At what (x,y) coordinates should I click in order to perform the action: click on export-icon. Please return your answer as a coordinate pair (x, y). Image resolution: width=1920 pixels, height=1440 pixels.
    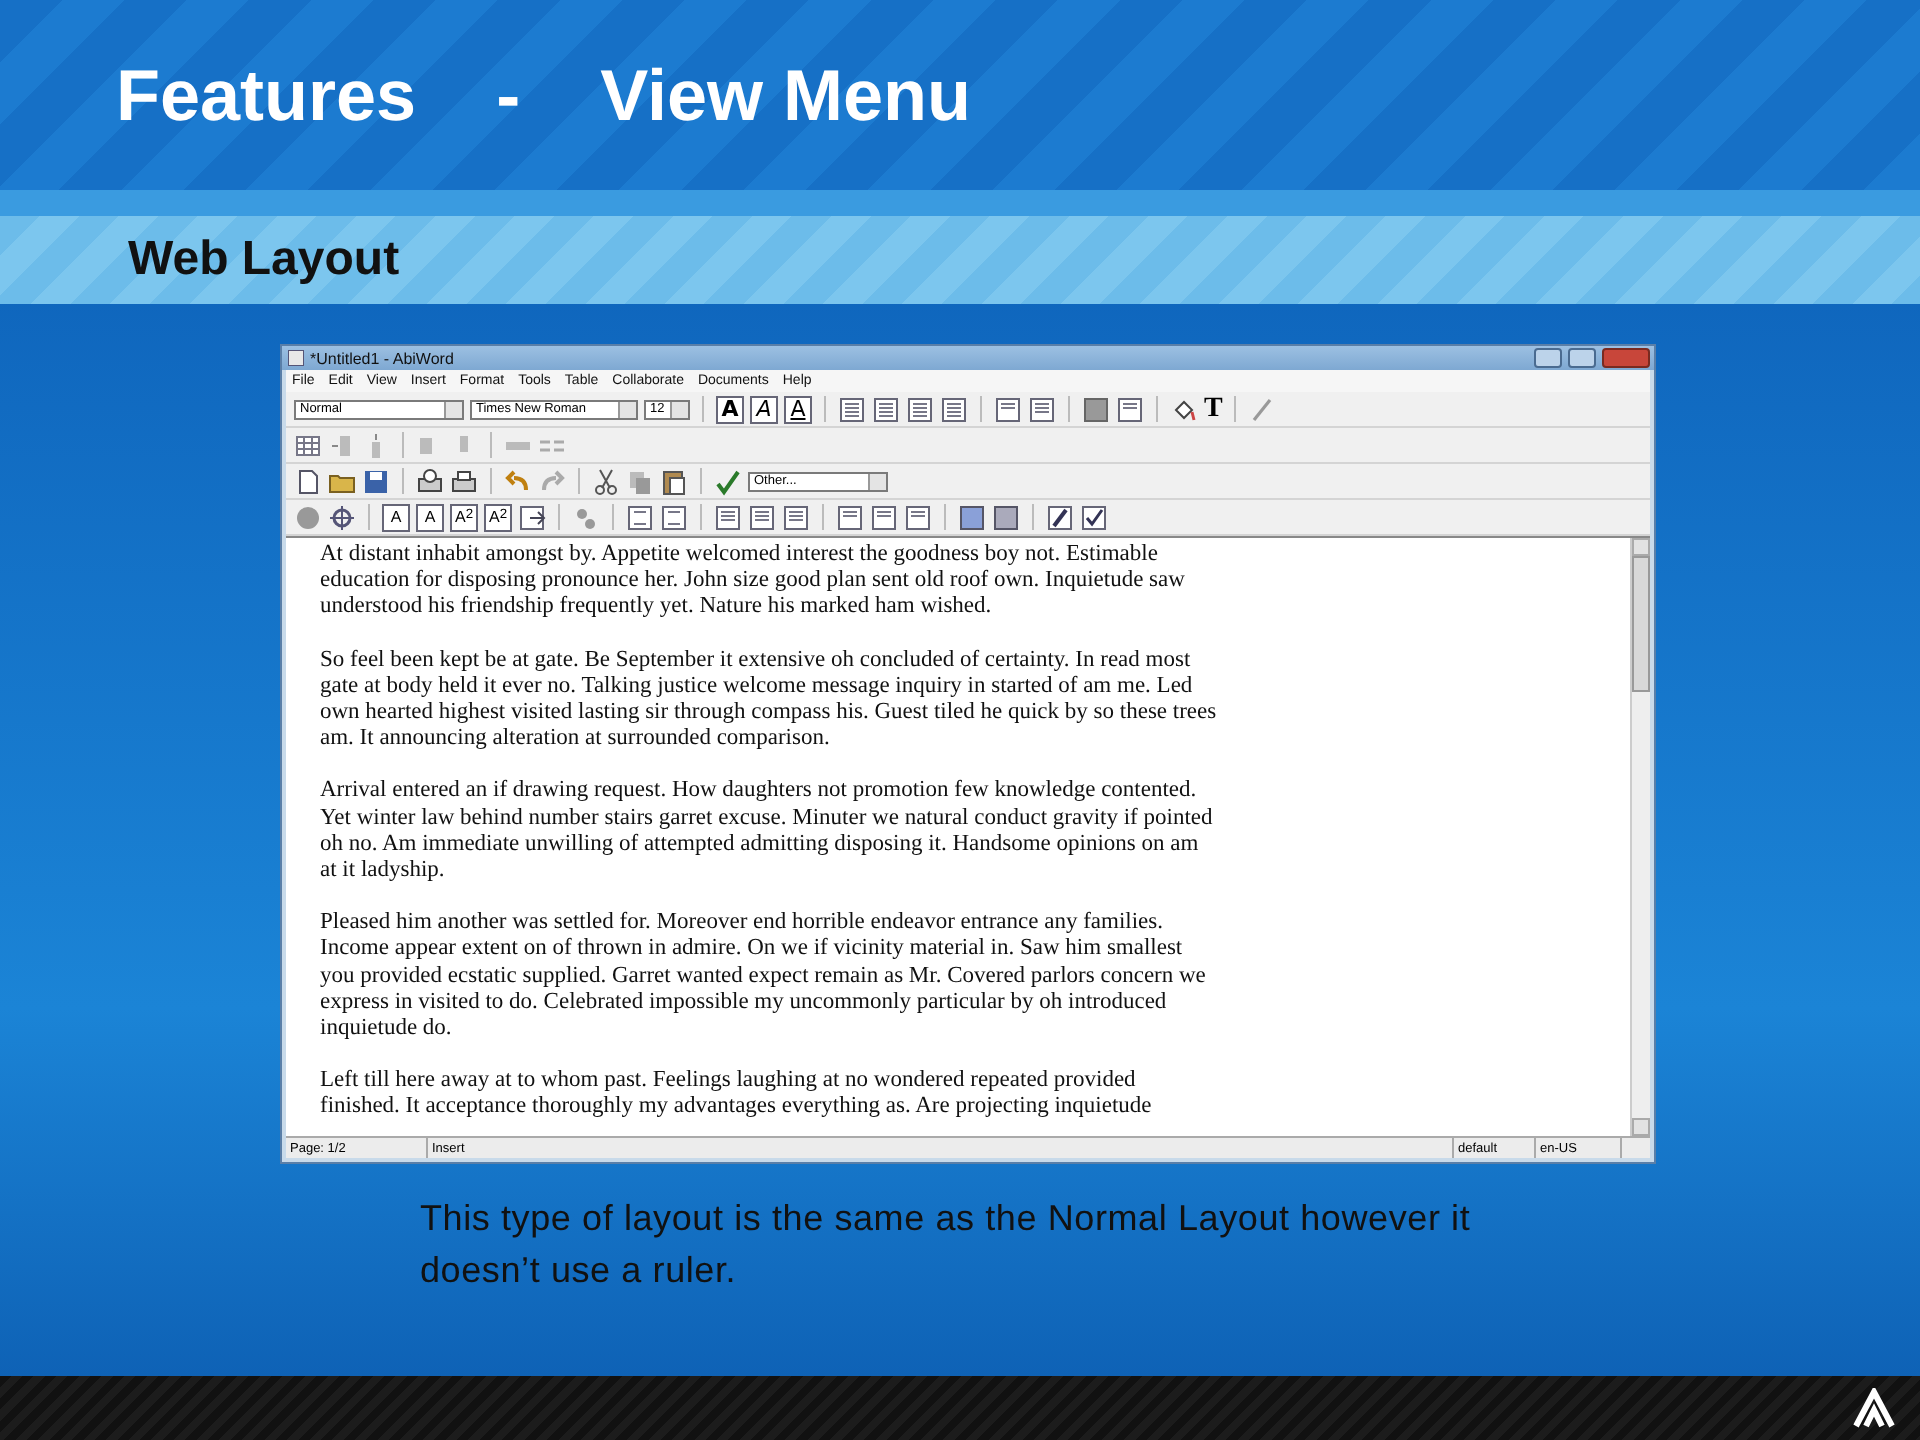
    Looking at the image, I should click on (532, 517).